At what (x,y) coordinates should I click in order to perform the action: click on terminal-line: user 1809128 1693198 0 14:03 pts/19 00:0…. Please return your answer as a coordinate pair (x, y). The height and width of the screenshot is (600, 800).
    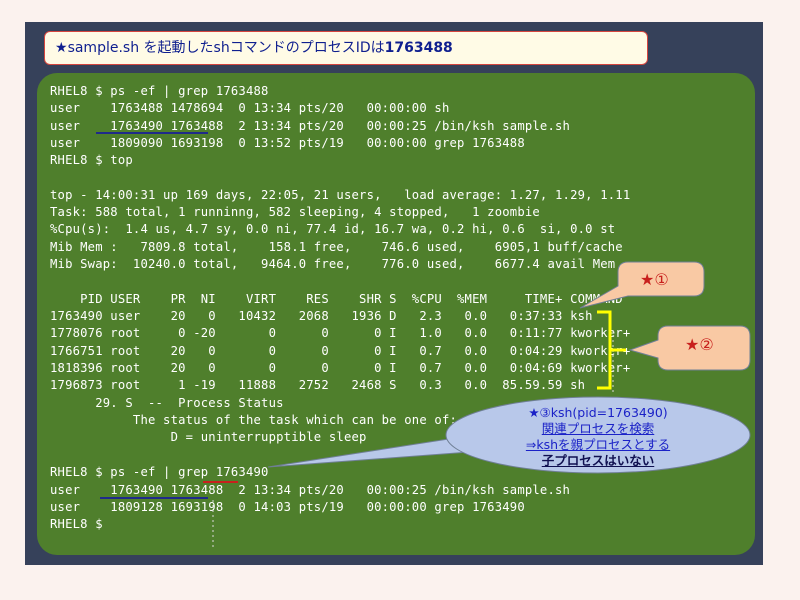
    Looking at the image, I should click on (287, 507).